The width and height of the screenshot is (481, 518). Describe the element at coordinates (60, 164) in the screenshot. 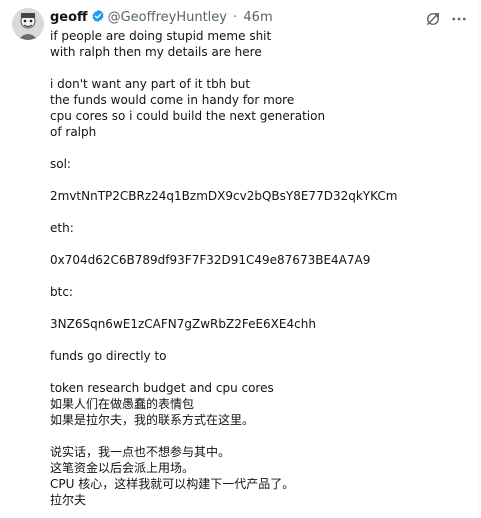

I see `tweet-line: sol:` at that location.